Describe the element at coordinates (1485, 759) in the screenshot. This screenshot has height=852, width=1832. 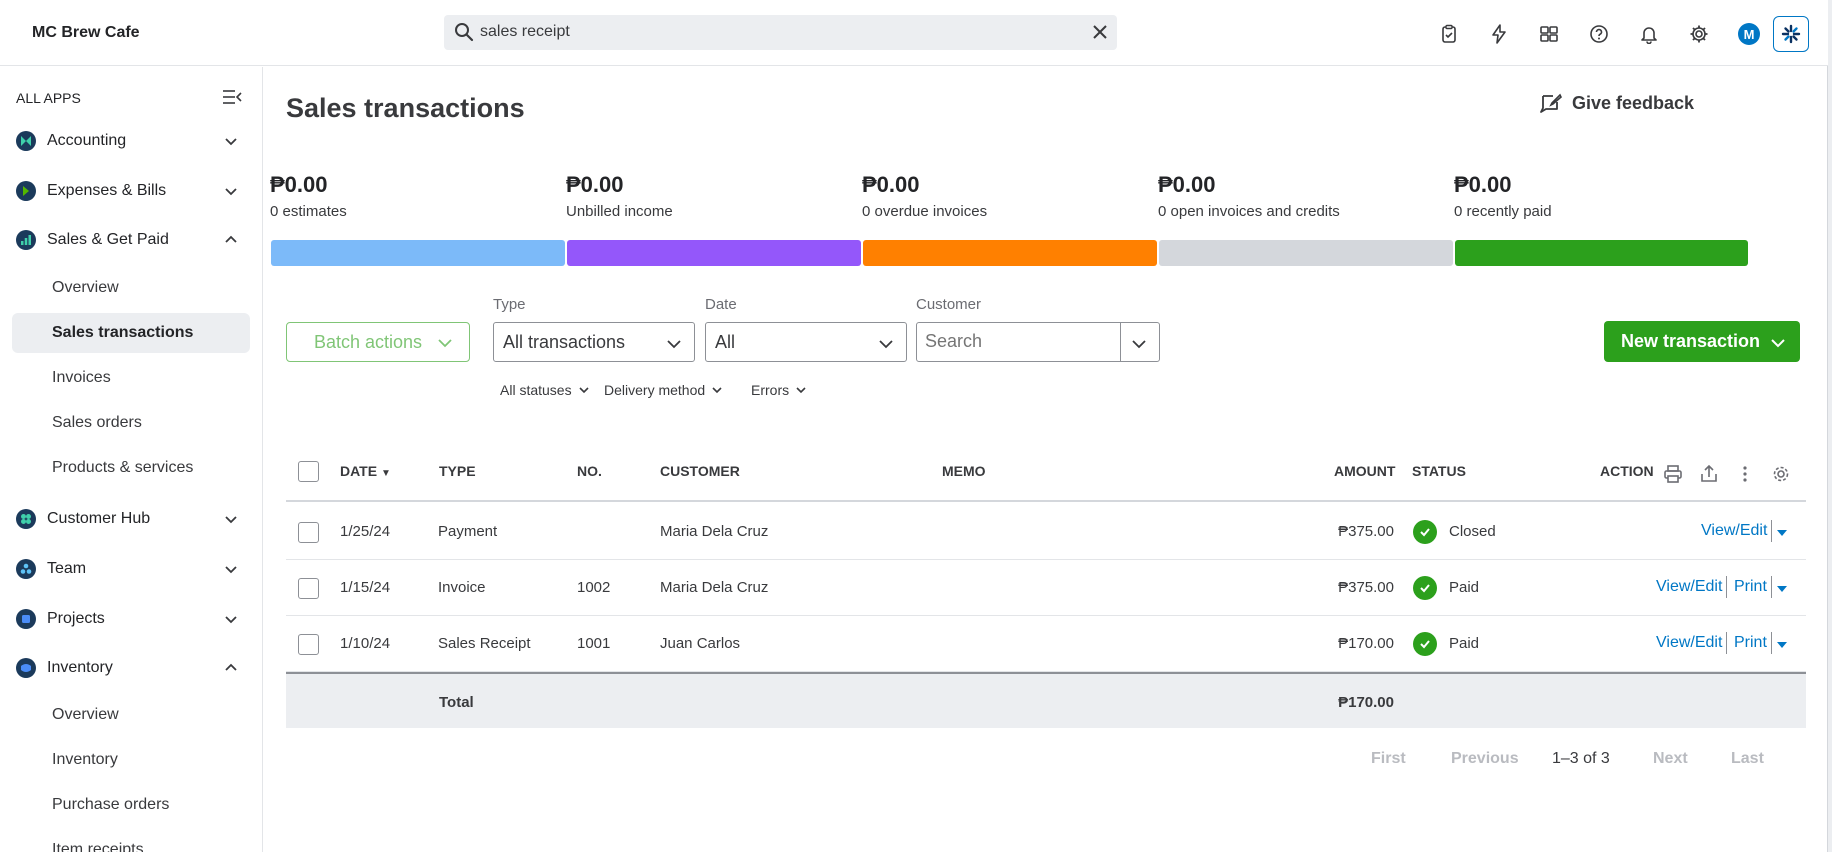
I see `pager-previous: Previous` at that location.